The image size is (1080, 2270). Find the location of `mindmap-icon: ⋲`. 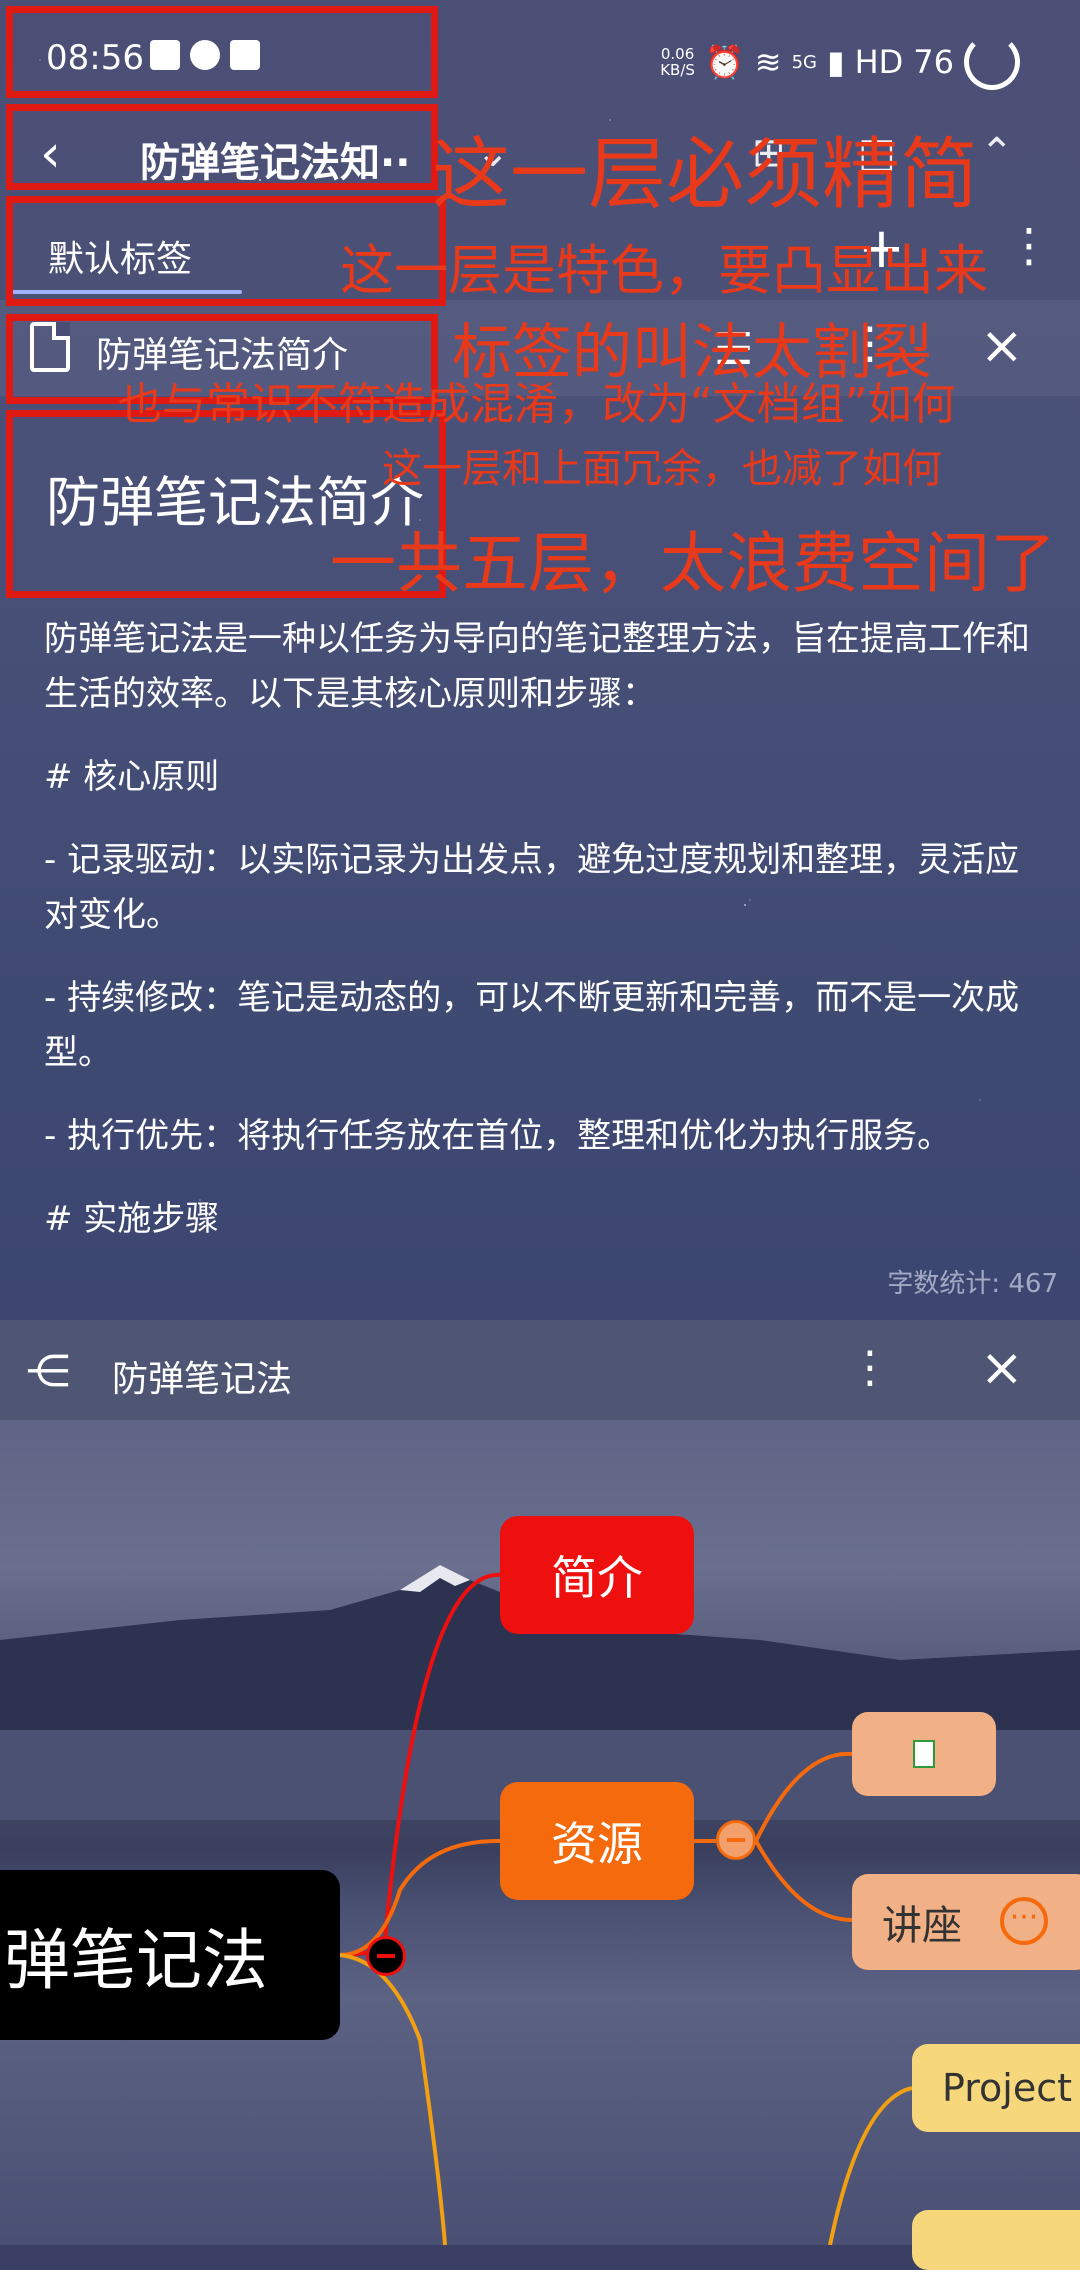

mindmap-icon: ⋲ is located at coordinates (48, 1371).